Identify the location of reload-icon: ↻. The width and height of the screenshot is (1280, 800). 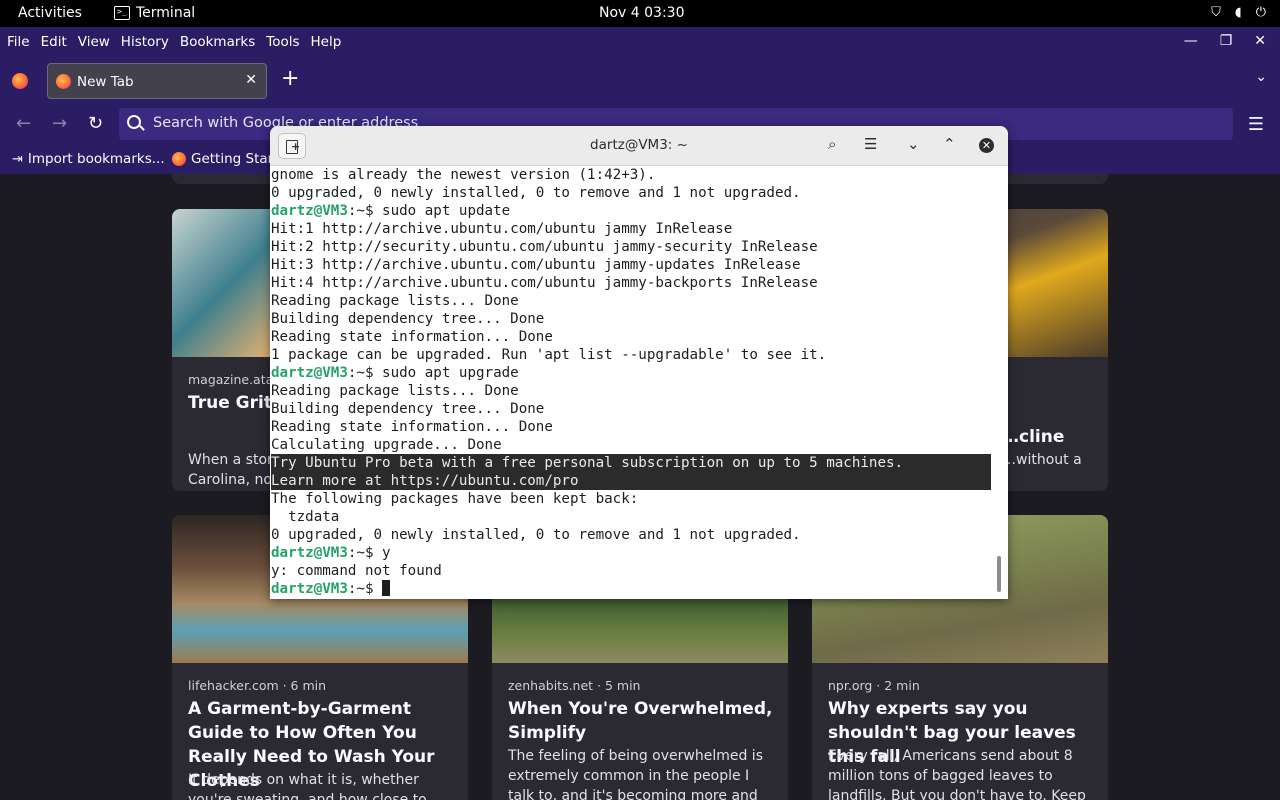
(95, 123).